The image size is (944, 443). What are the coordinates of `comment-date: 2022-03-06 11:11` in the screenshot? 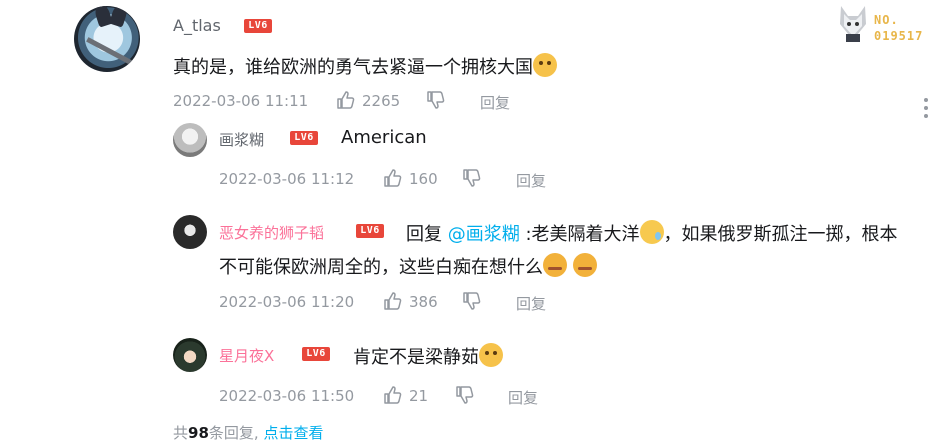 It's located at (241, 101).